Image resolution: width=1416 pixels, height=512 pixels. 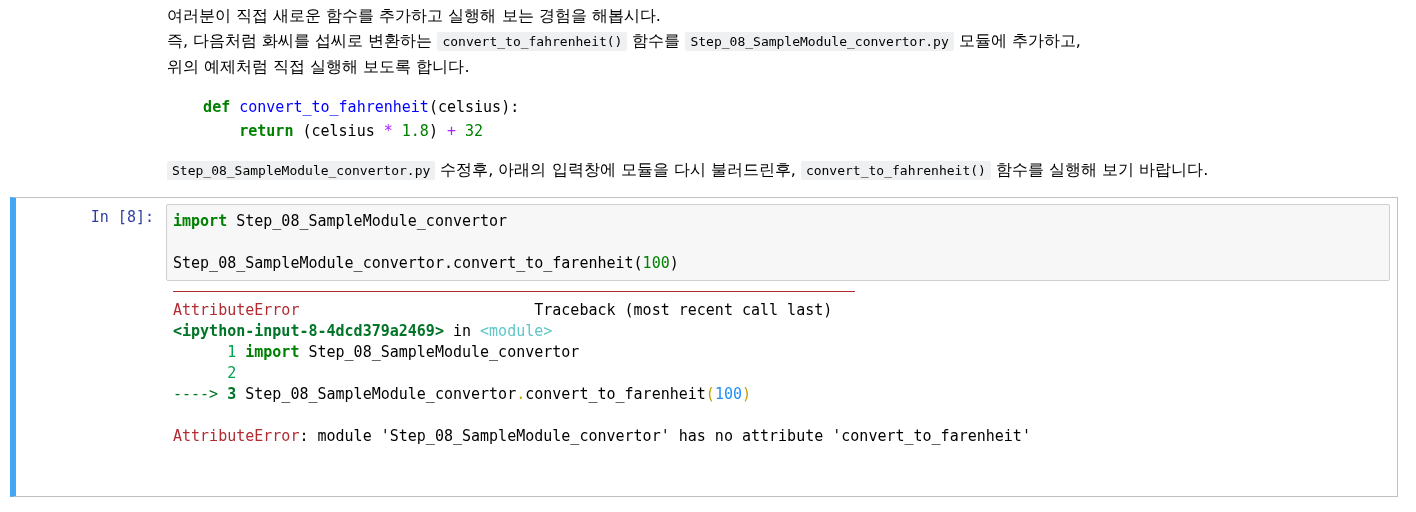 What do you see at coordinates (361, 131) in the screenshot?
I see `code-line: return (celsius * 1.8) + 32` at bounding box center [361, 131].